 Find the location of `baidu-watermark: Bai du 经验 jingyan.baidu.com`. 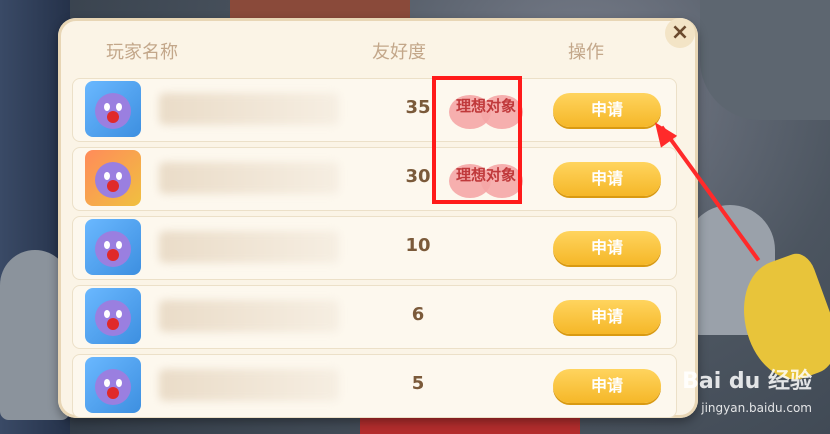

baidu-watermark: Bai du 经验 jingyan.baidu.com is located at coordinates (747, 389).